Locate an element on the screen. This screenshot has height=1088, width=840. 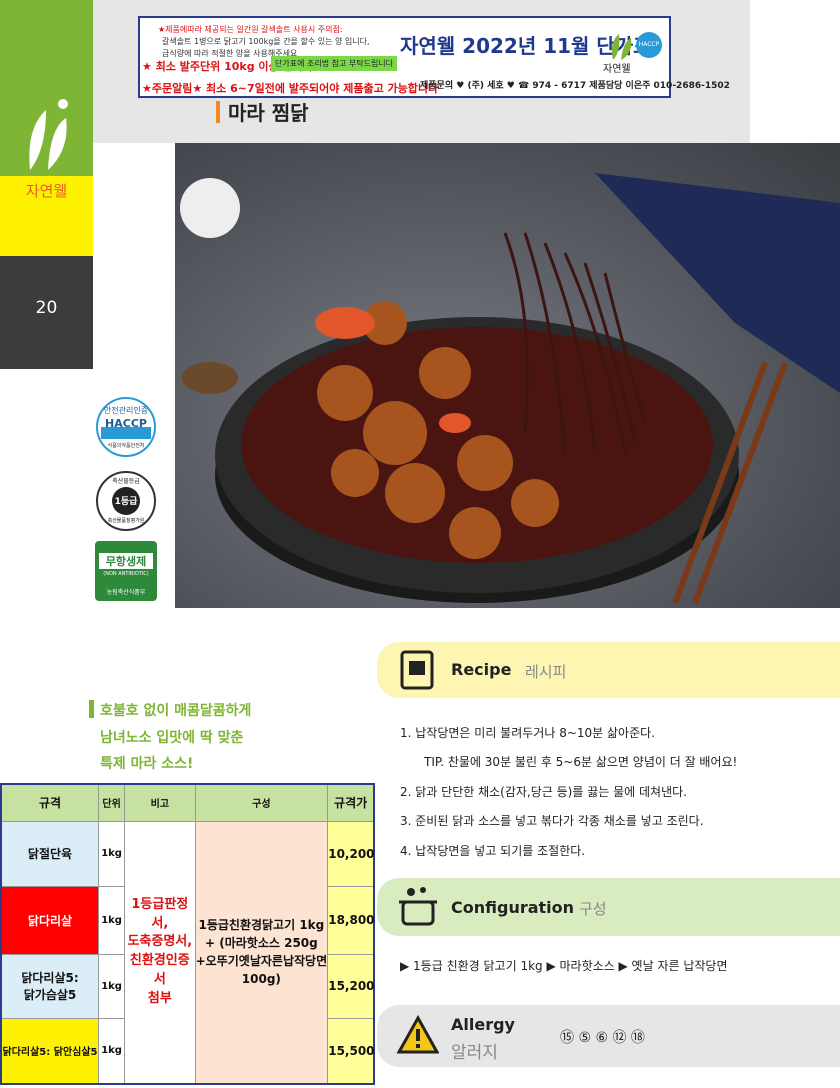
grade-badge-bottom: 축산물품질평가원 is located at coordinates (126, 521).